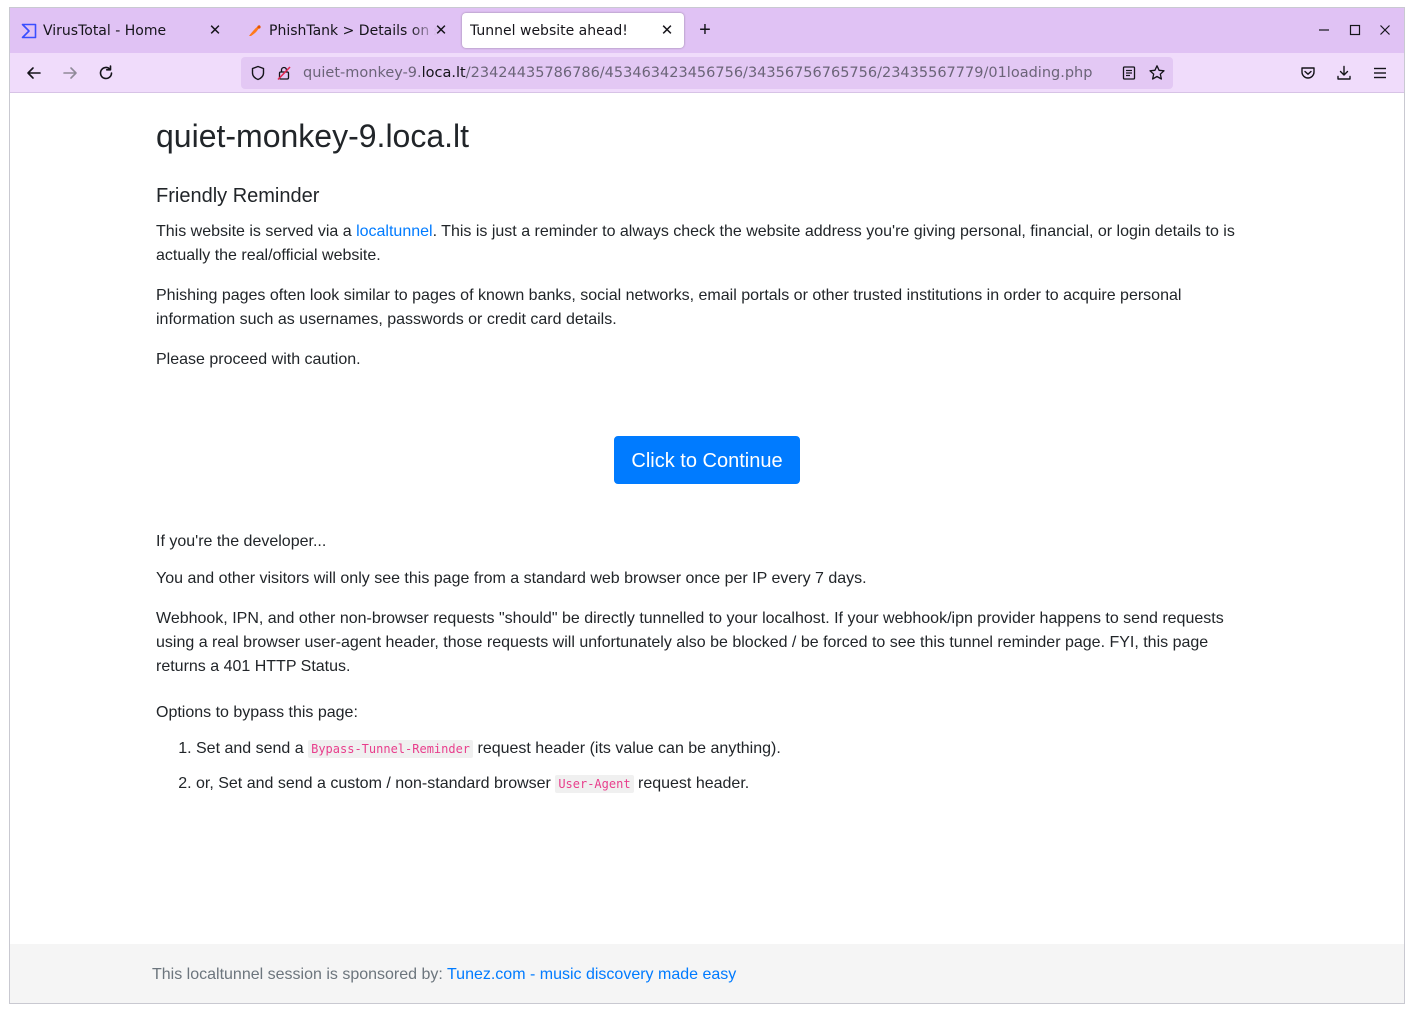 This screenshot has height=1013, width=1414. I want to click on page-title: quiet-monkey-9.loca.lt, so click(313, 136).